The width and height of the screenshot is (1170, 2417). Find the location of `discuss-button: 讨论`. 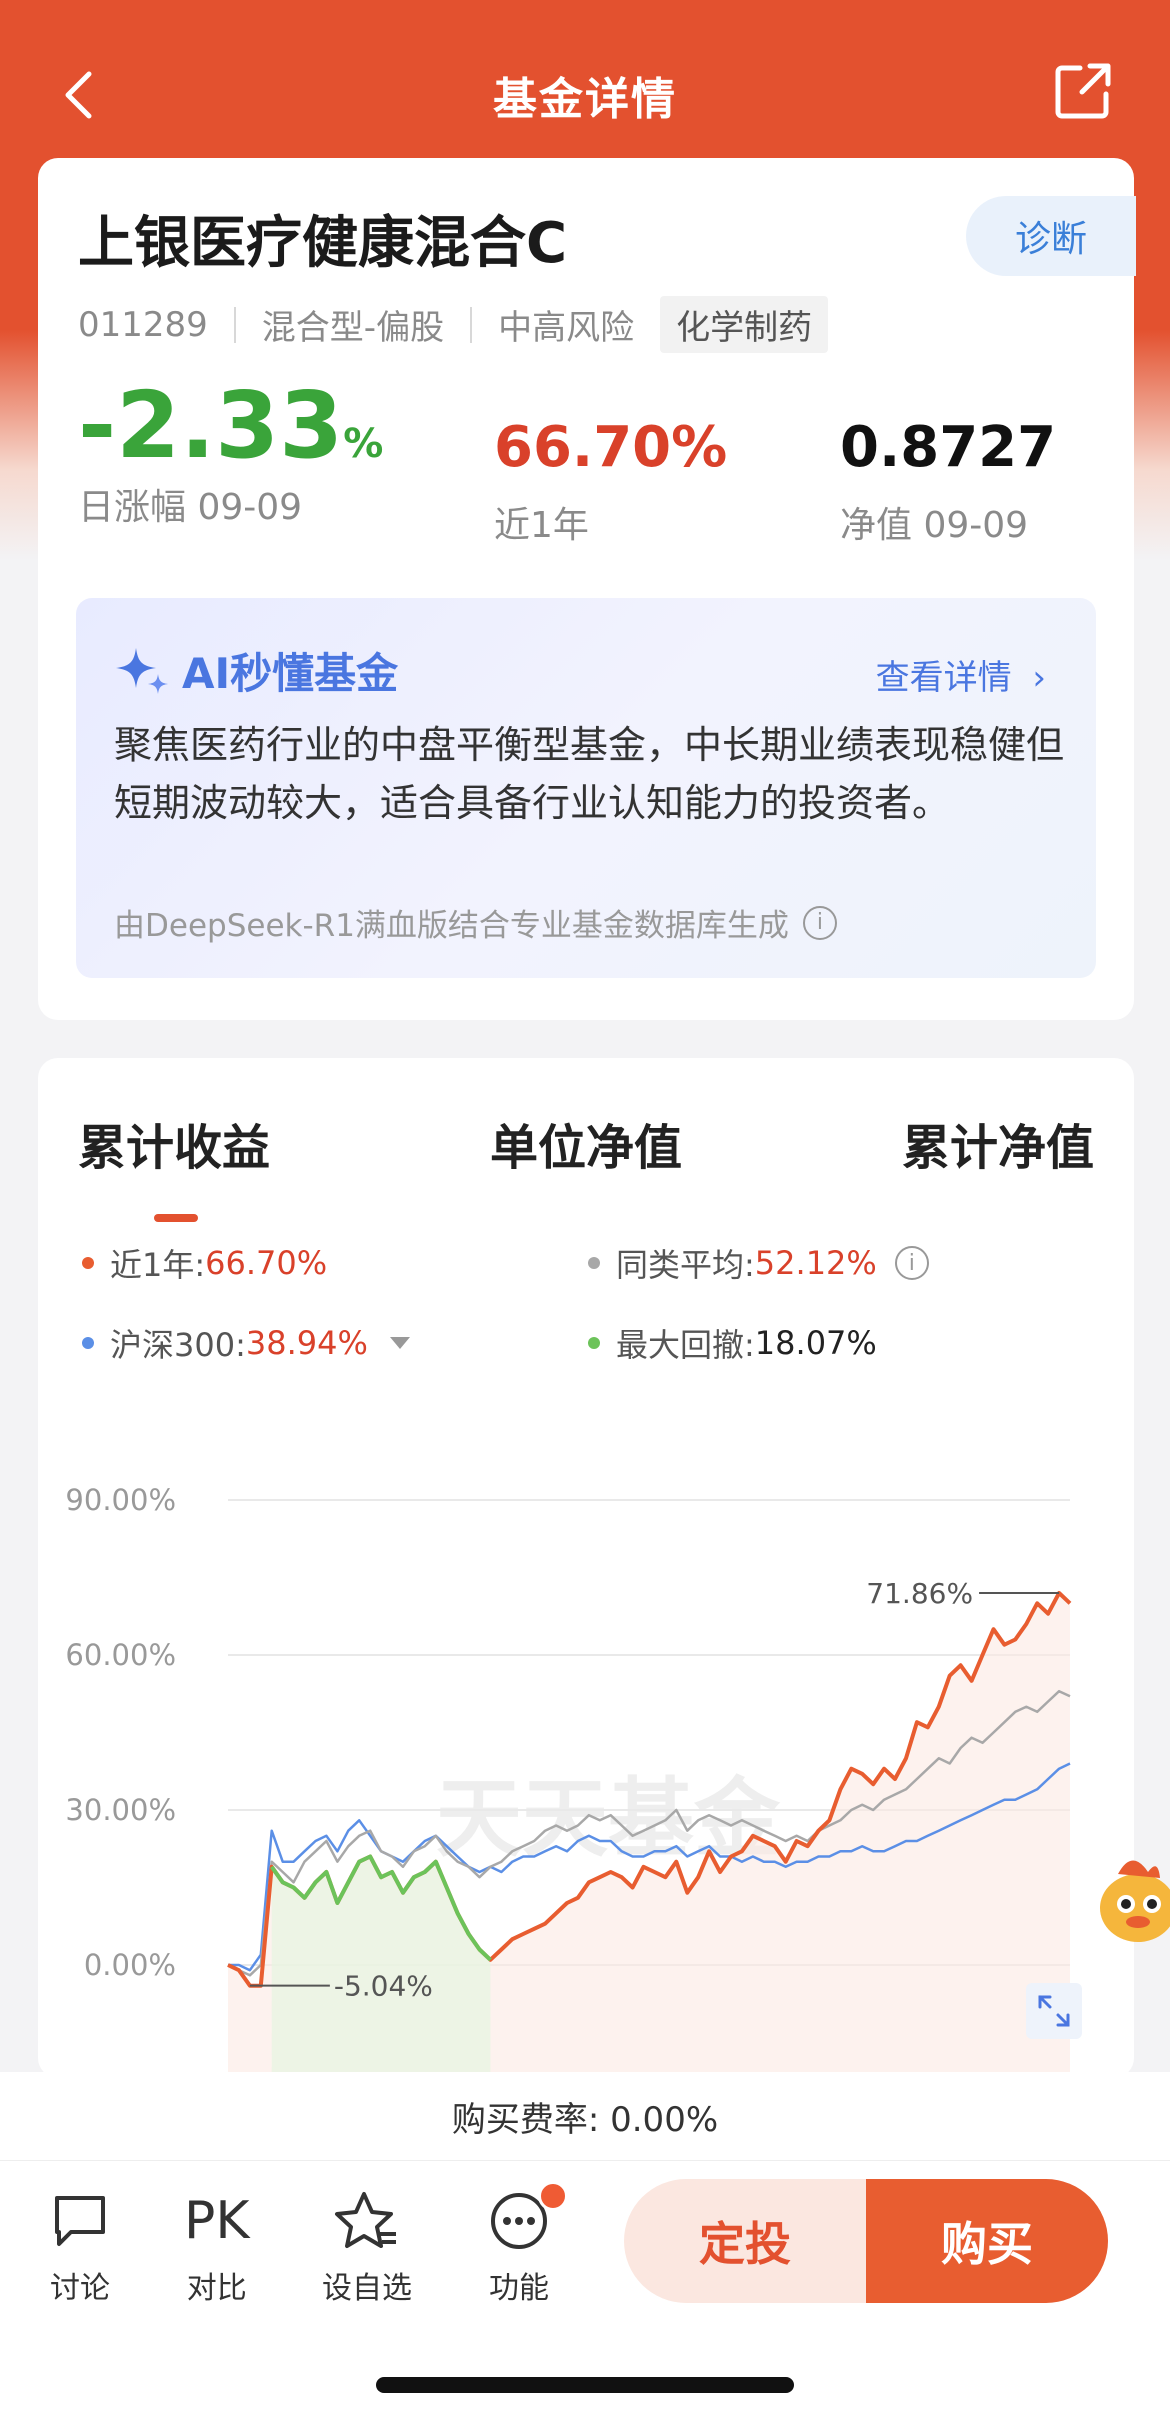

discuss-button: 讨论 is located at coordinates (80, 2248).